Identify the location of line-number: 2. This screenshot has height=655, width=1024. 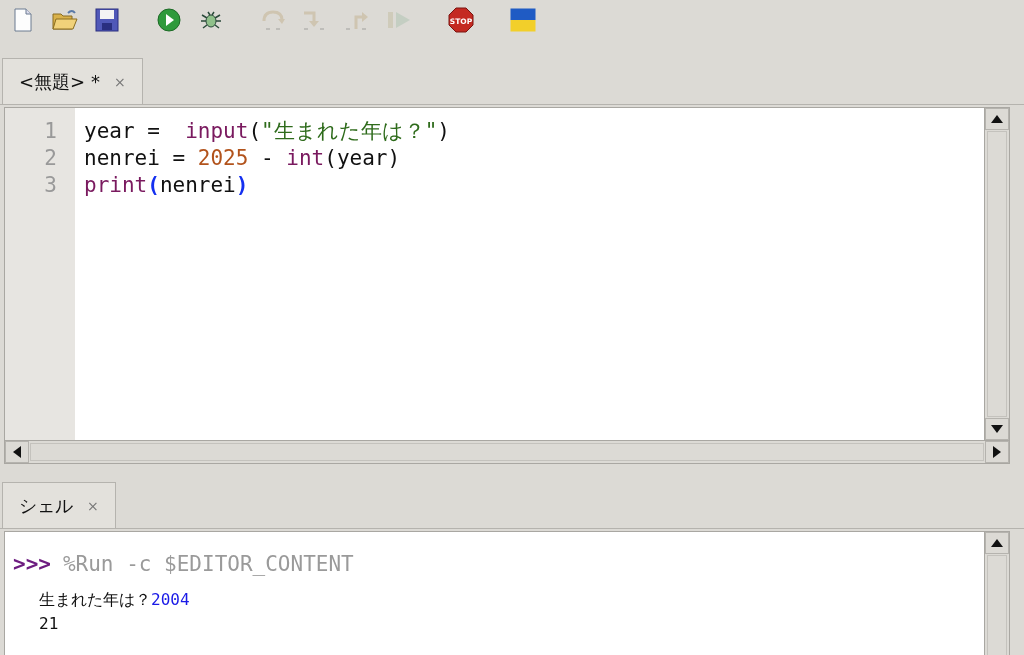
(50, 158).